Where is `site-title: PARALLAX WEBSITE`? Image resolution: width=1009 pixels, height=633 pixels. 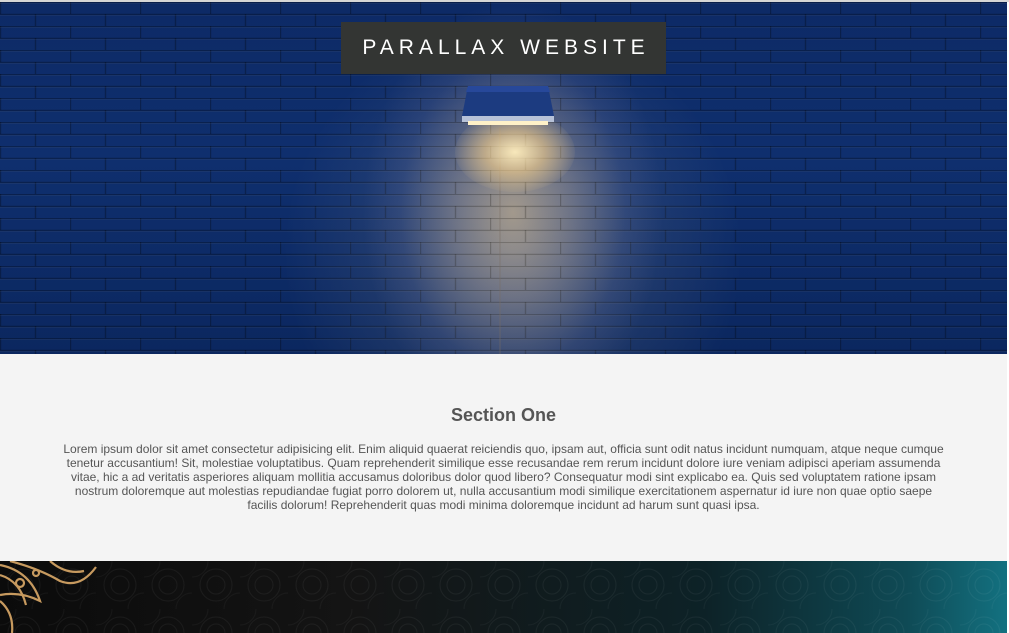 site-title: PARALLAX WEBSITE is located at coordinates (506, 47).